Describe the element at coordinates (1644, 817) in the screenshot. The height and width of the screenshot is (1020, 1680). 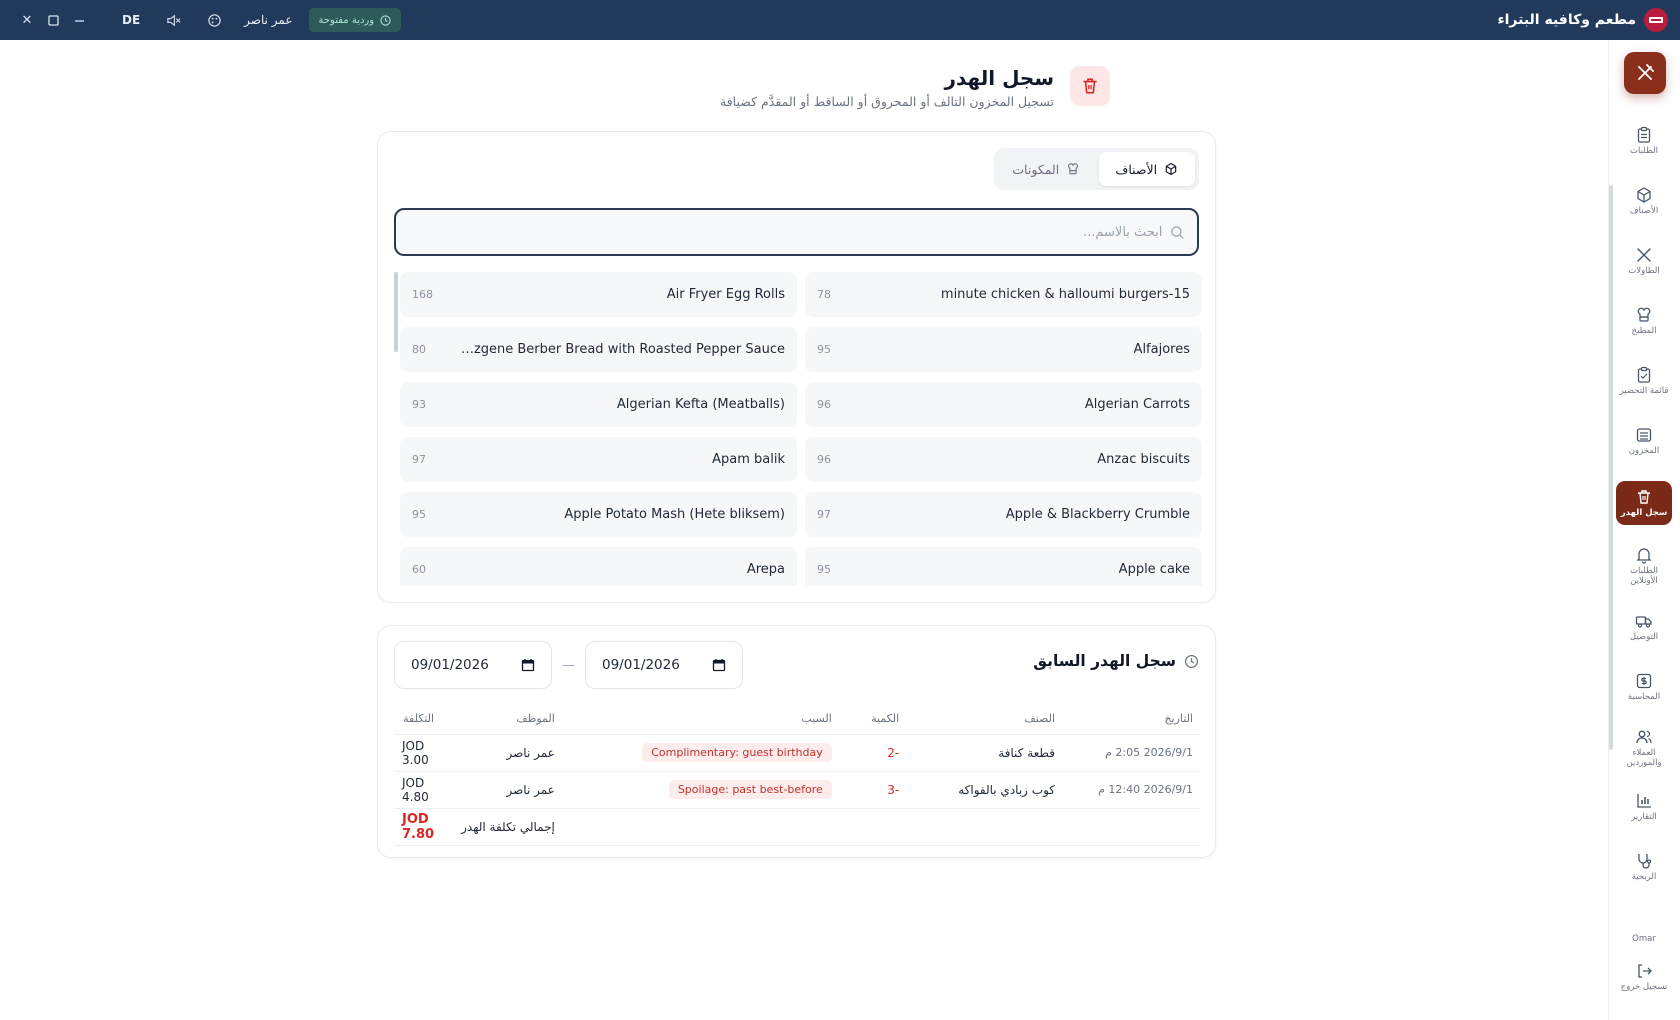
I see `sidebar-item-label: التقارير` at that location.